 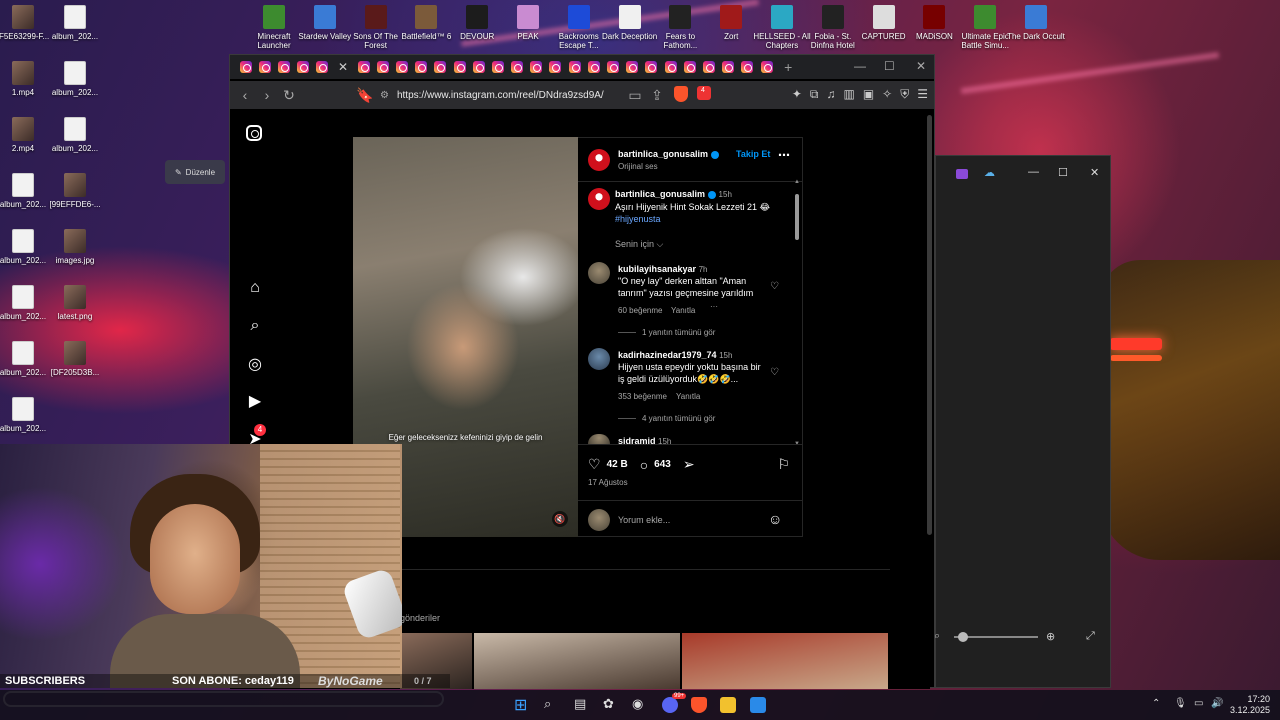 What do you see at coordinates (784, 155) in the screenshot?
I see `more-options-icon: ⋯` at bounding box center [784, 155].